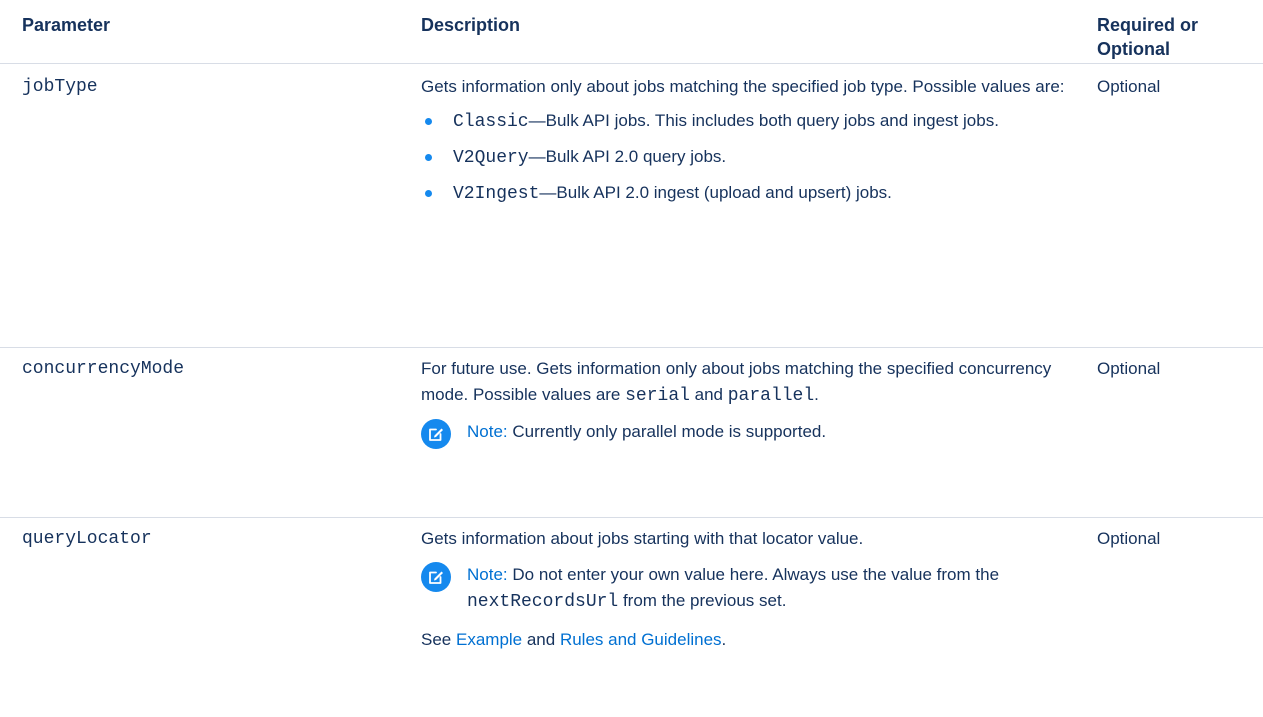 The image size is (1263, 717). What do you see at coordinates (543, 602) in the screenshot?
I see `note-code: nextRecordsUrl` at bounding box center [543, 602].